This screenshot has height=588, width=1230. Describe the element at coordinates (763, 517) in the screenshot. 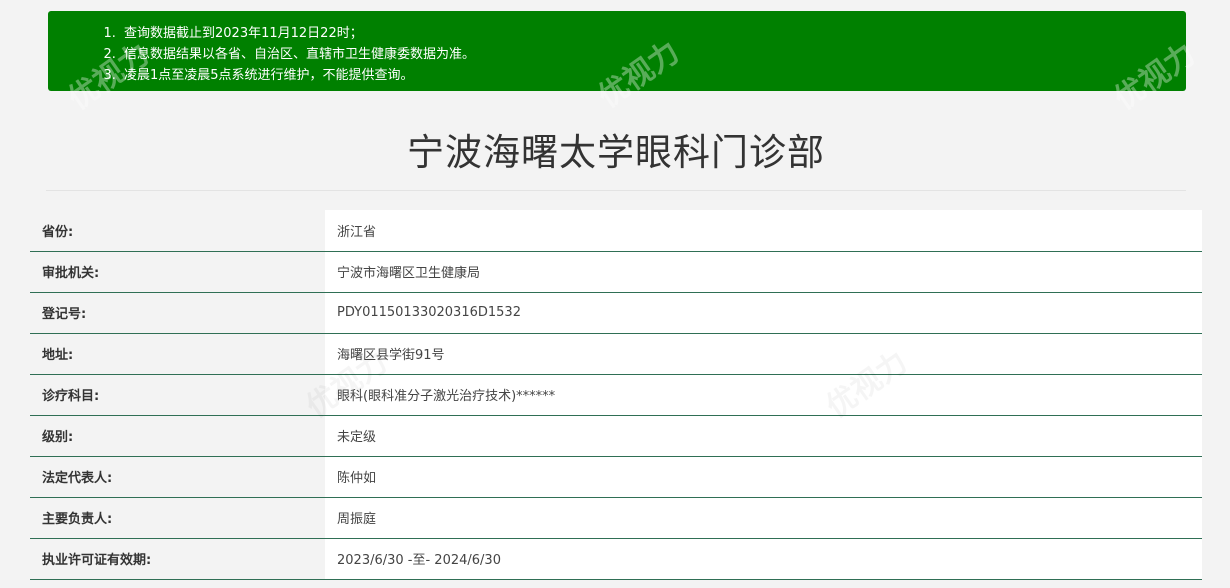

I see `row-value-principal: 周振庭` at that location.